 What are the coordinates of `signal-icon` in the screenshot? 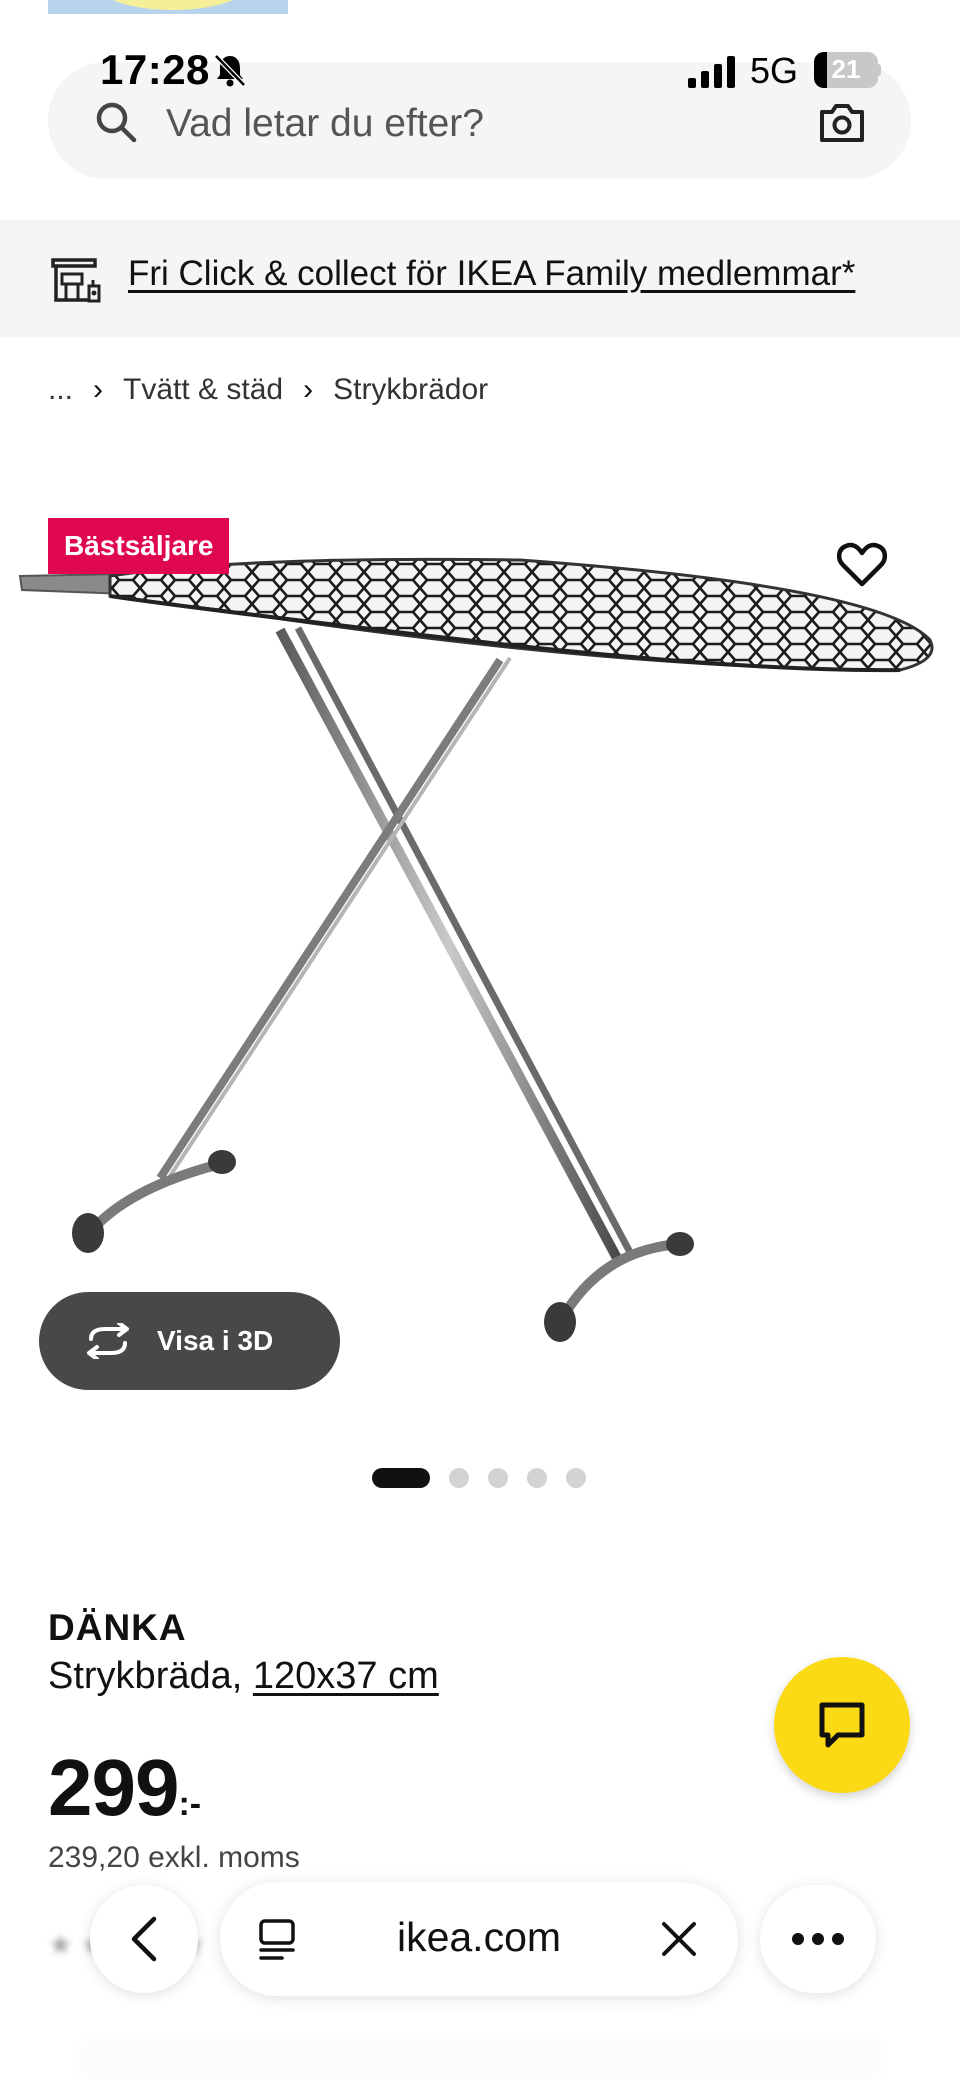 It's located at (711, 72).